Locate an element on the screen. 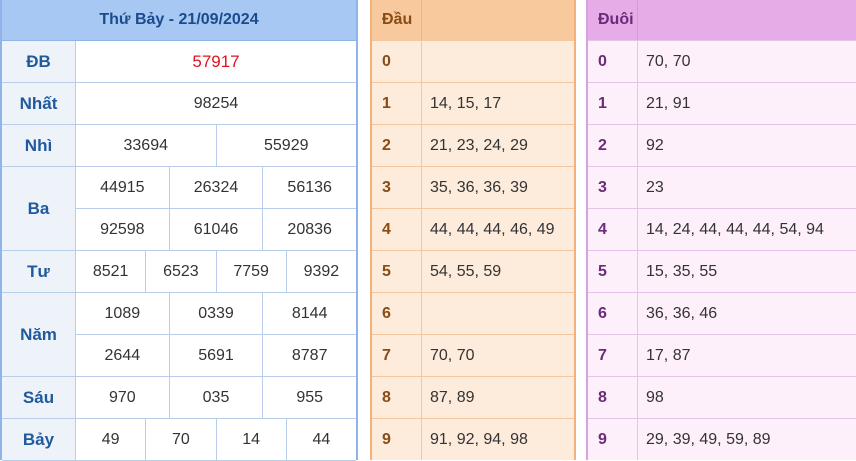 The image size is (856, 461). dau-header: Đầu is located at coordinates (473, 20).